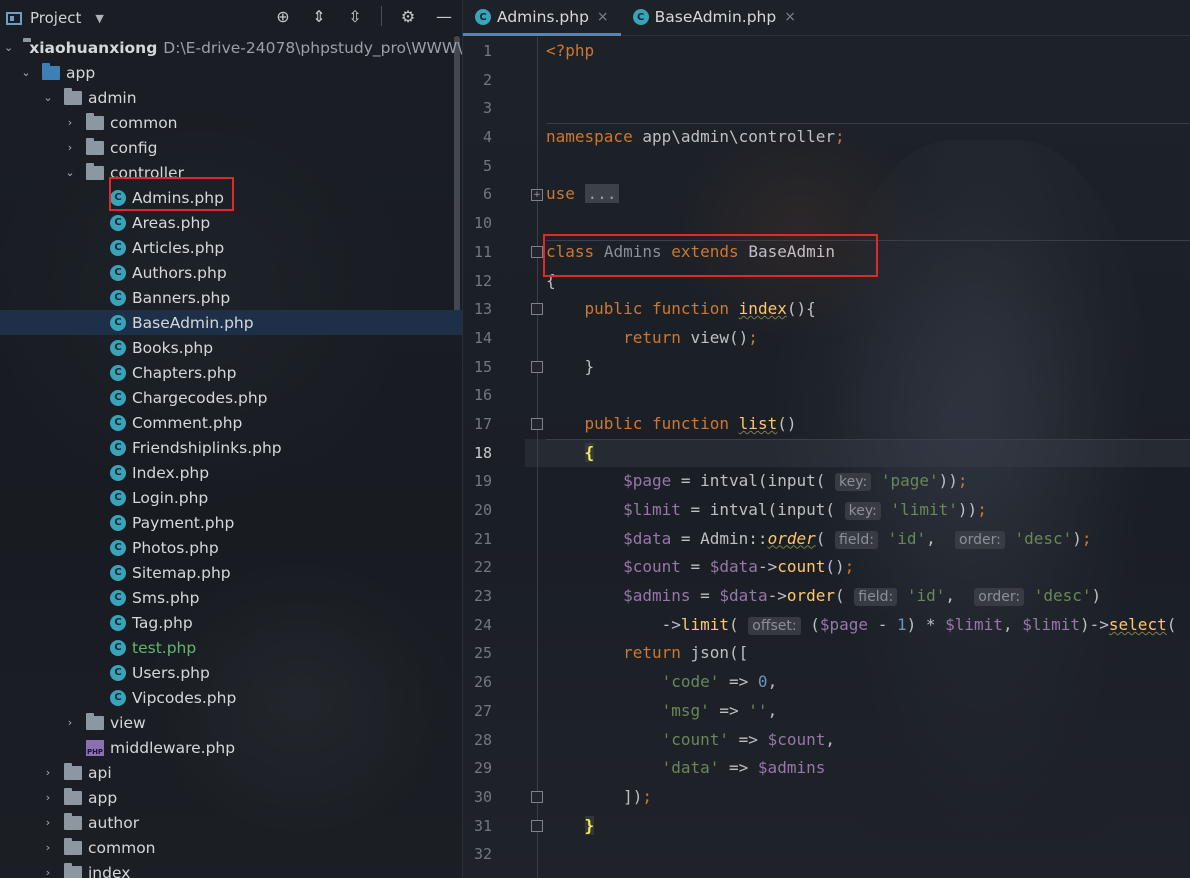  What do you see at coordinates (313, 47) in the screenshot?
I see `project-path: D:\E-drive-24078\phpstudy_pro\WWW\xi` at bounding box center [313, 47].